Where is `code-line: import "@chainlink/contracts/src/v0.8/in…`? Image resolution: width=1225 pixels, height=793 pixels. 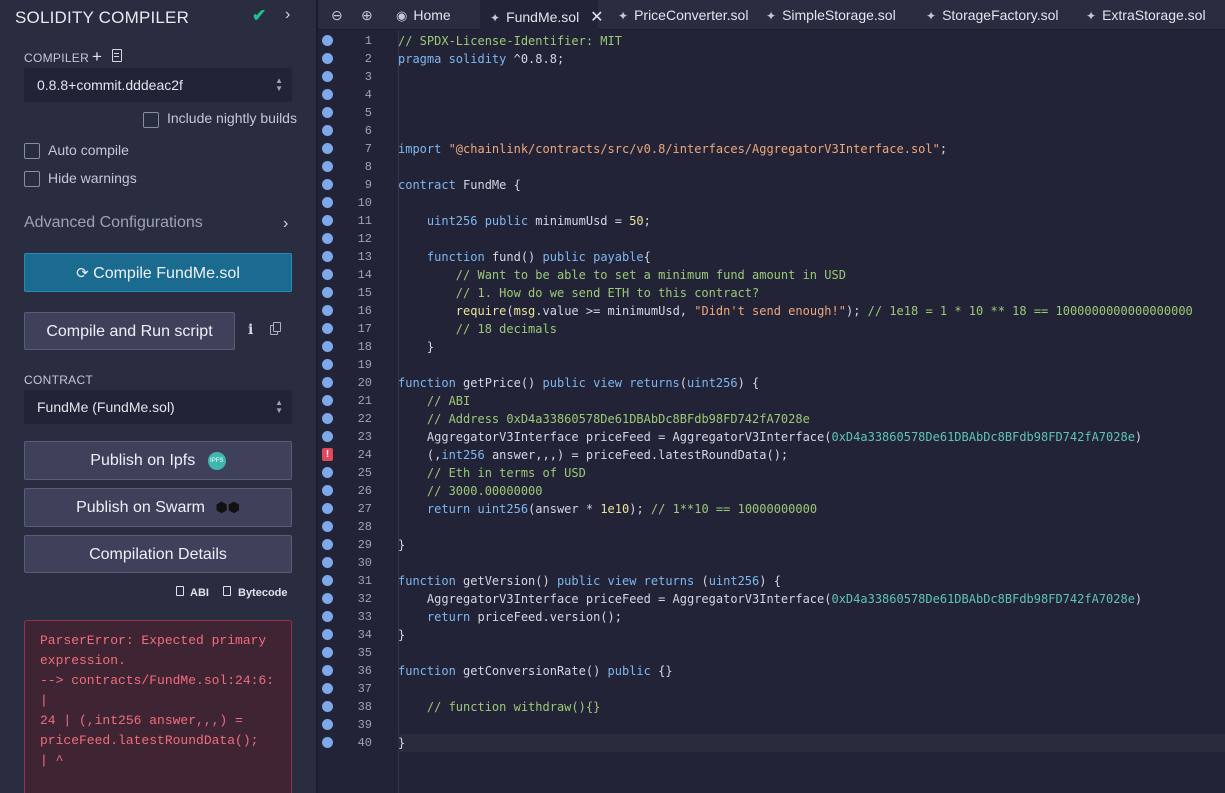
code-line: import "@chainlink/contracts/src/v0.8/in… is located at coordinates (811, 149).